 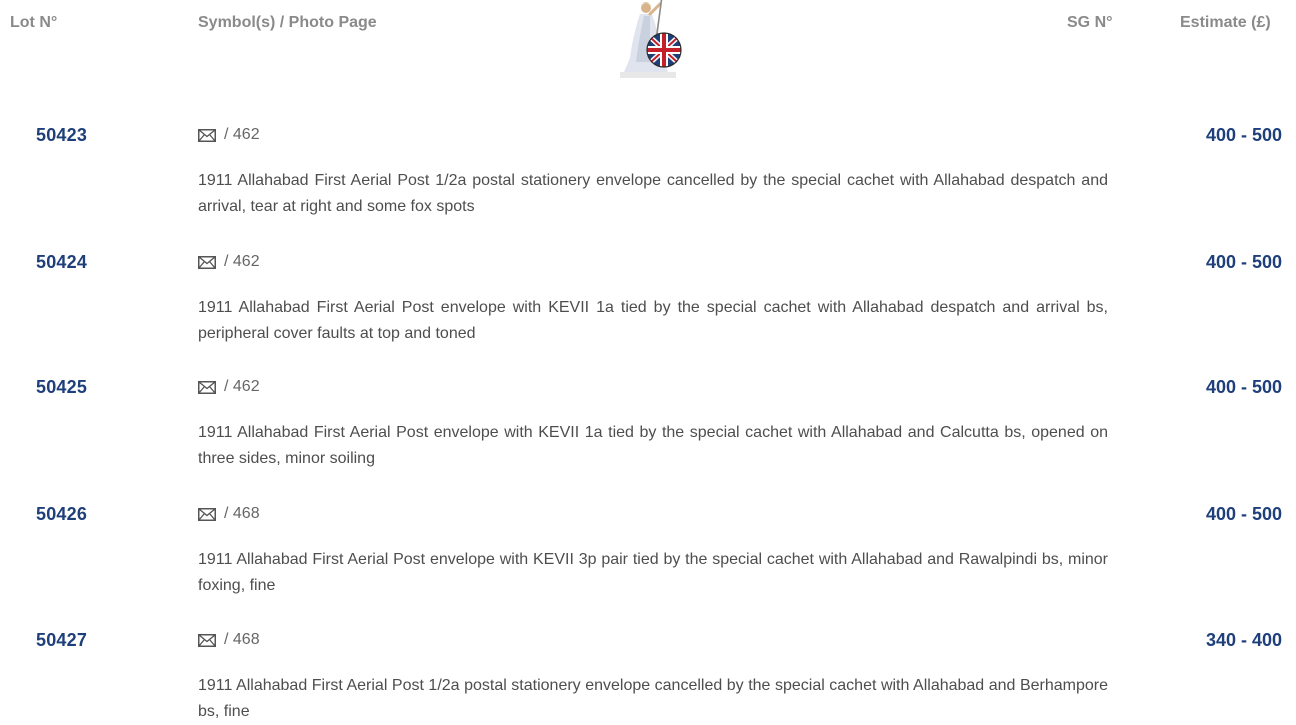 I want to click on column-header-estimate: Estimate (£), so click(x=1225, y=22).